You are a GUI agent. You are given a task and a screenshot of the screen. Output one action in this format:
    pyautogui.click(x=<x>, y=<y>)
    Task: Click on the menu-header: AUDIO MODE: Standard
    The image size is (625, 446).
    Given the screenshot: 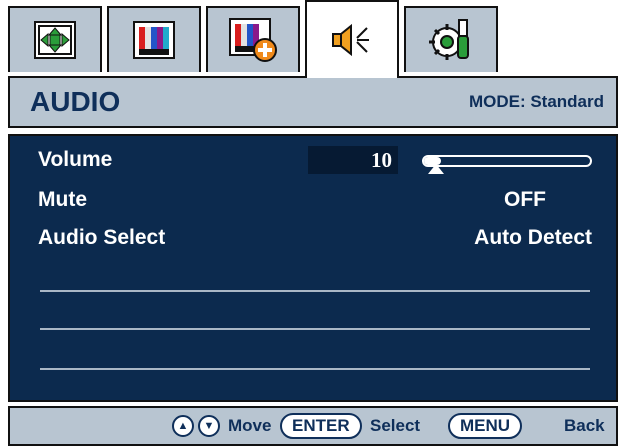 What is the action you would take?
    pyautogui.click(x=313, y=102)
    